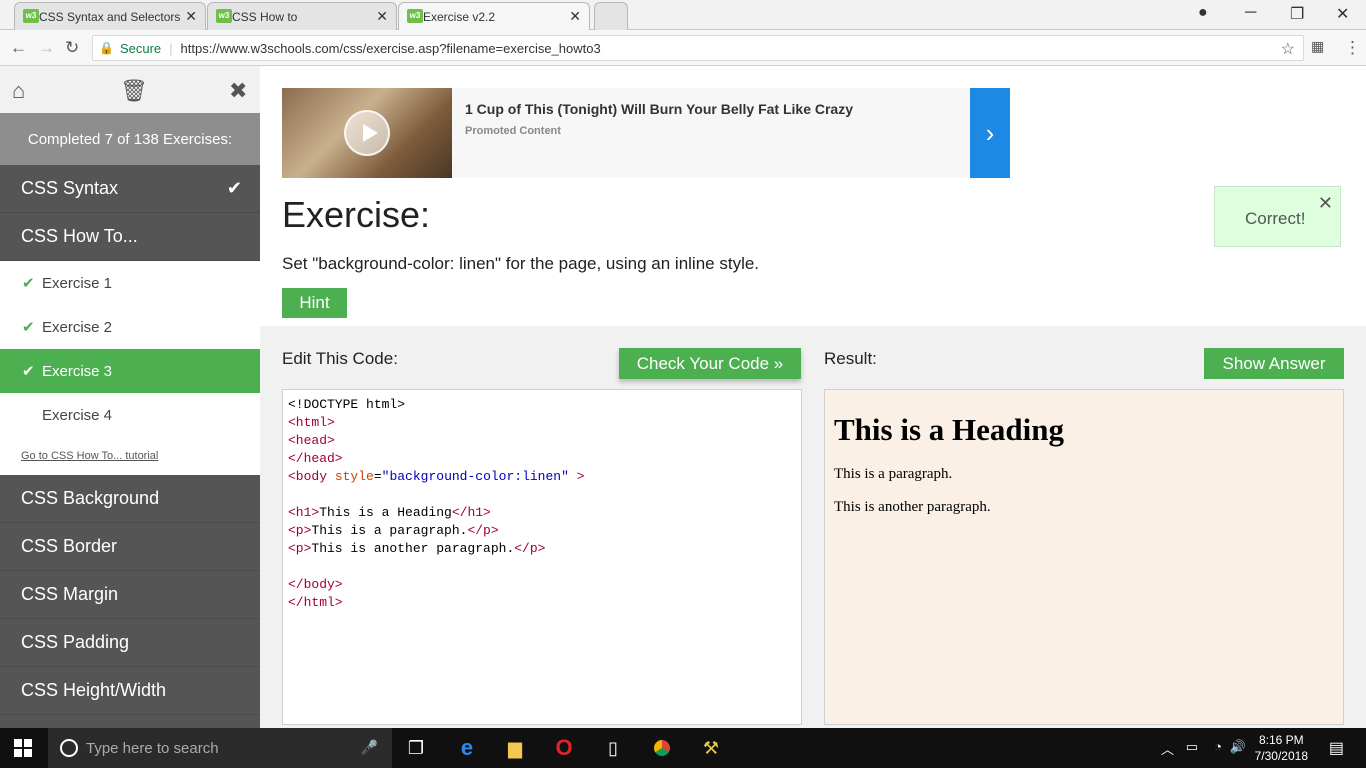  I want to click on volume-icon: 🔊, so click(1238, 747).